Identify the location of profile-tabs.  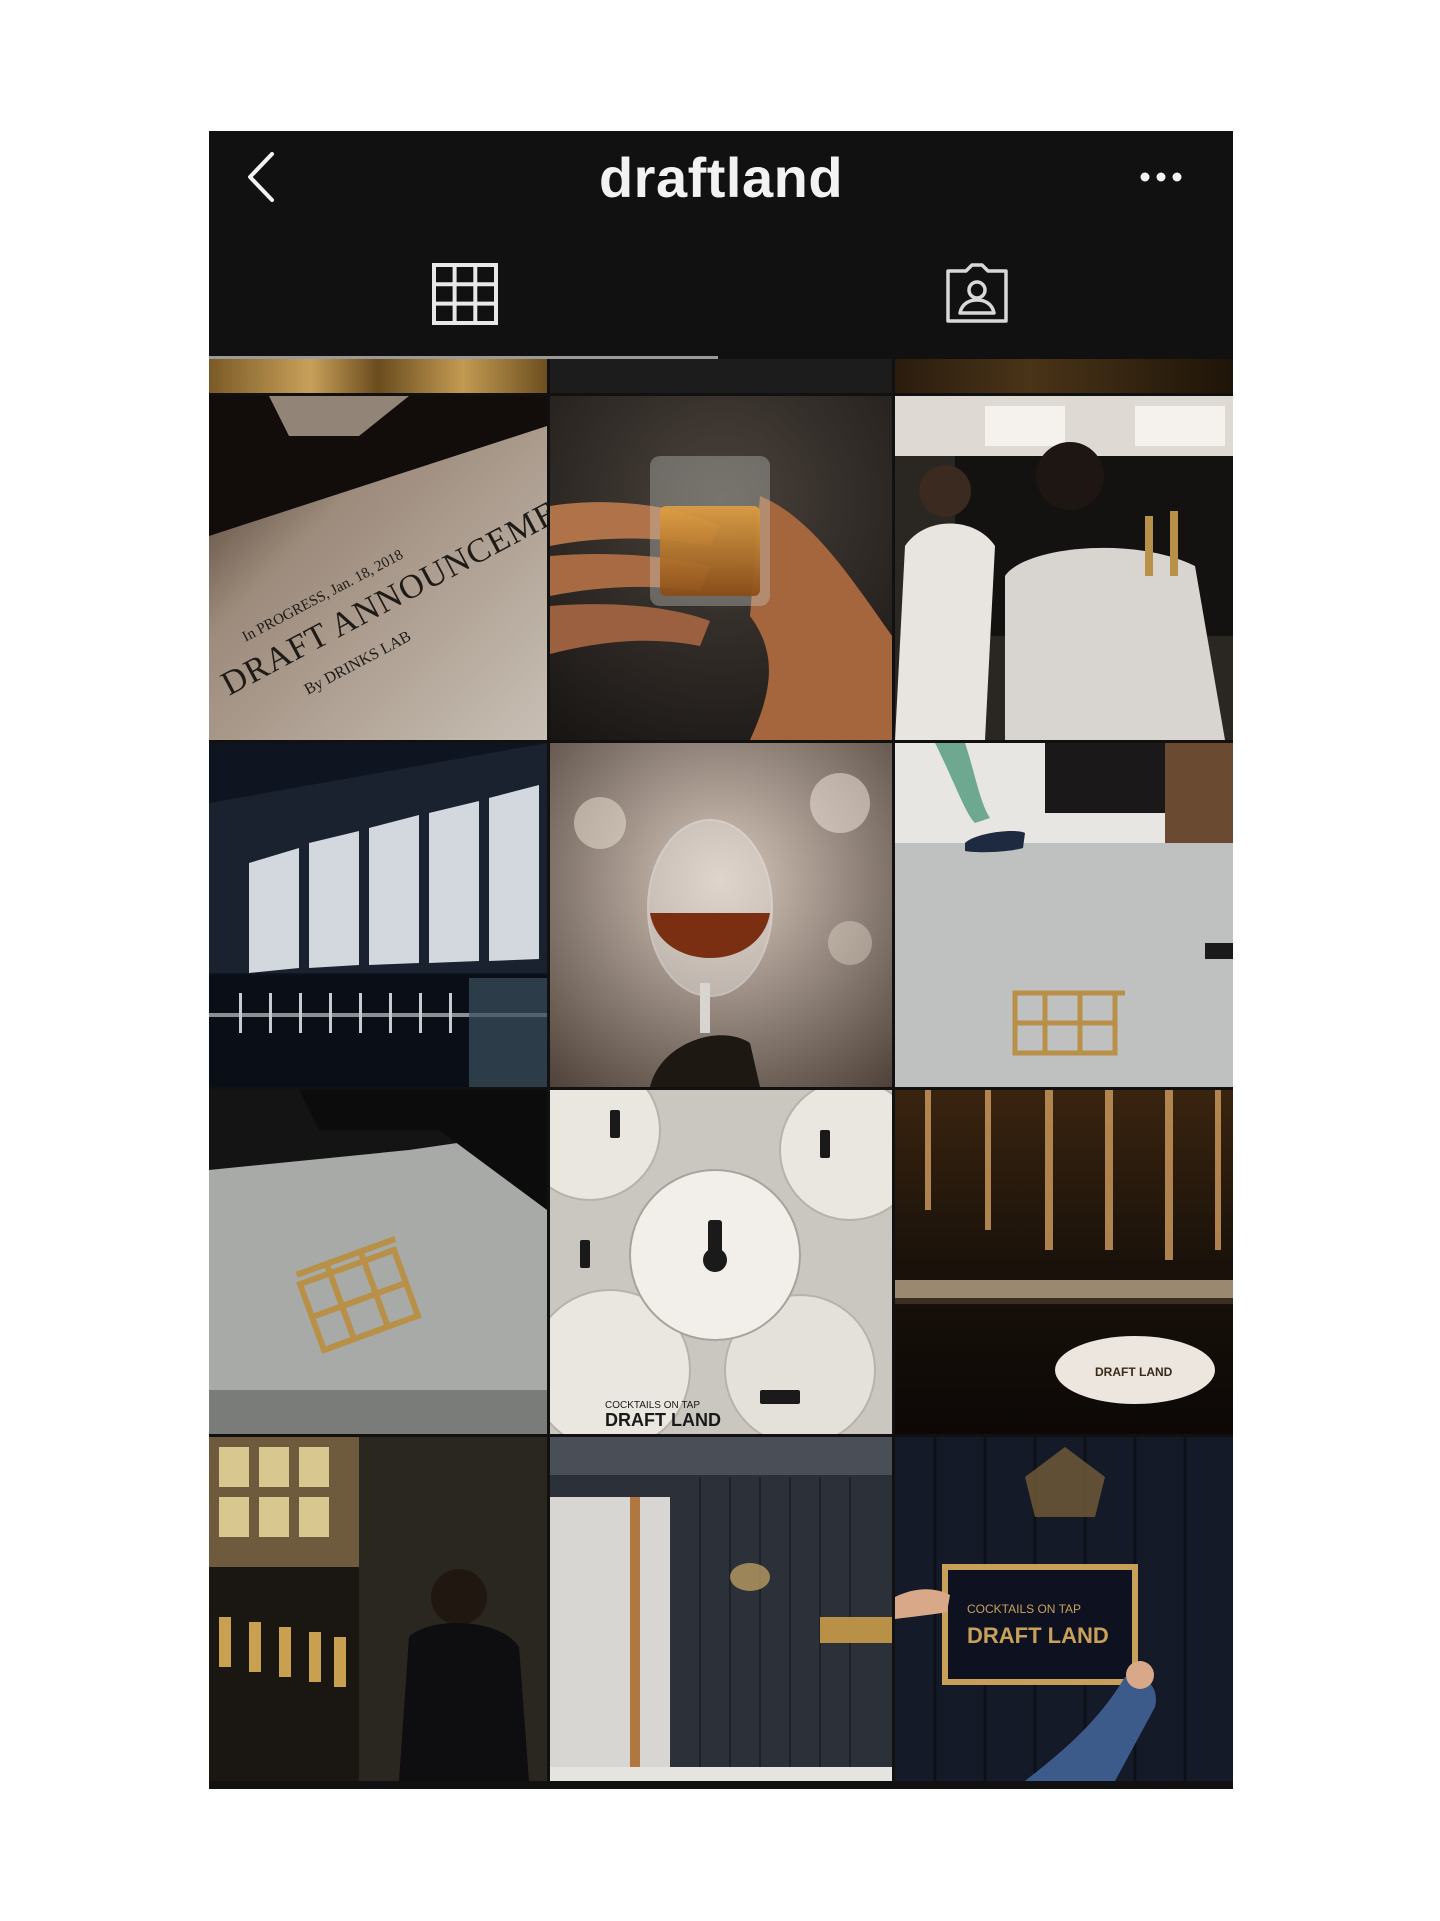
(721, 295).